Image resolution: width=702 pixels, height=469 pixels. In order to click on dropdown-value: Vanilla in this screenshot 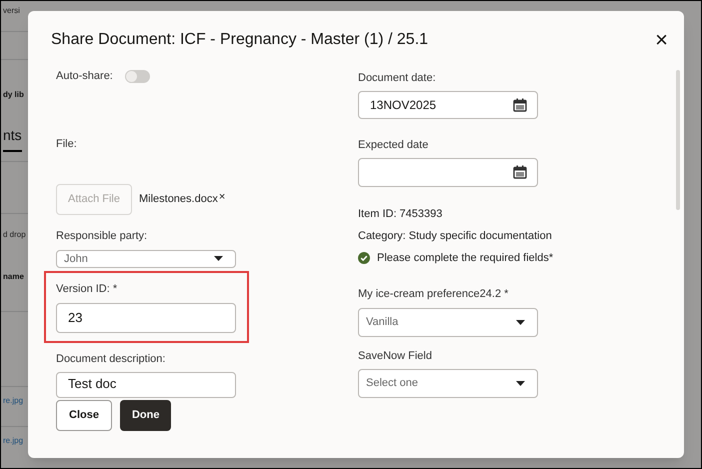, I will do `click(382, 322)`.